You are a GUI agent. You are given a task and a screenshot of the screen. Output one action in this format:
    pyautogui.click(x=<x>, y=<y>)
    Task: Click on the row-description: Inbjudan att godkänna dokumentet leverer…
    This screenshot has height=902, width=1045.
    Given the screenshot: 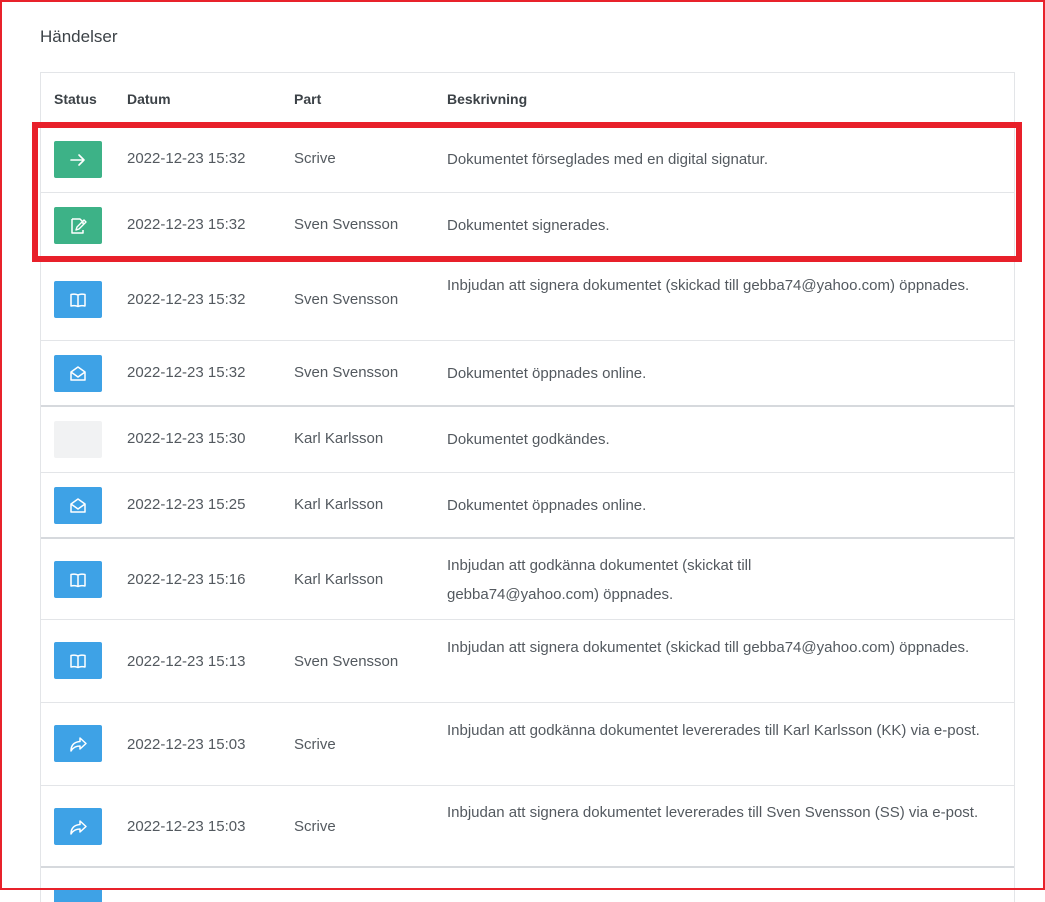 What is the action you would take?
    pyautogui.click(x=713, y=730)
    